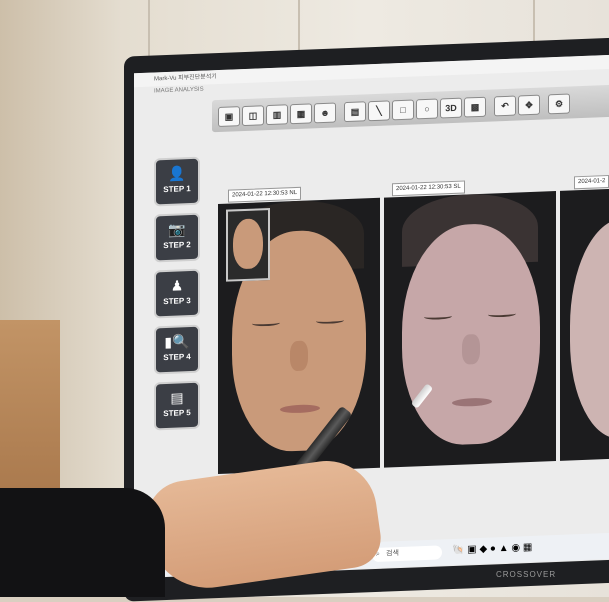 The image size is (609, 602). I want to click on step-3-button: ♟ STEP 3, so click(177, 293).